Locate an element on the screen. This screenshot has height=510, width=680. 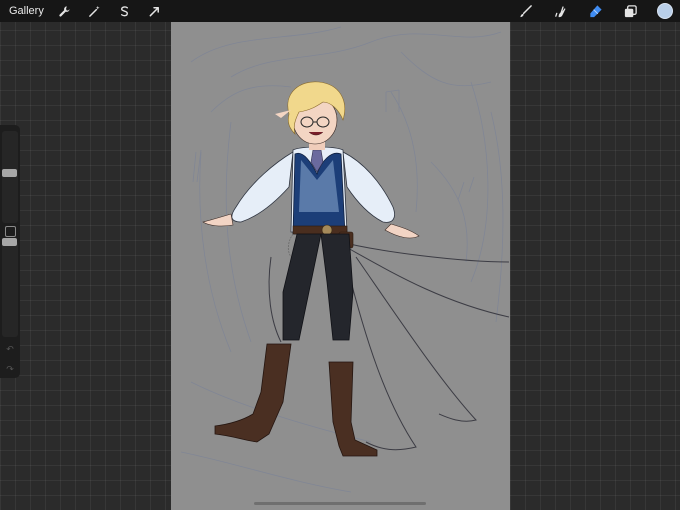
magic-wand-icon is located at coordinates (95, 11).